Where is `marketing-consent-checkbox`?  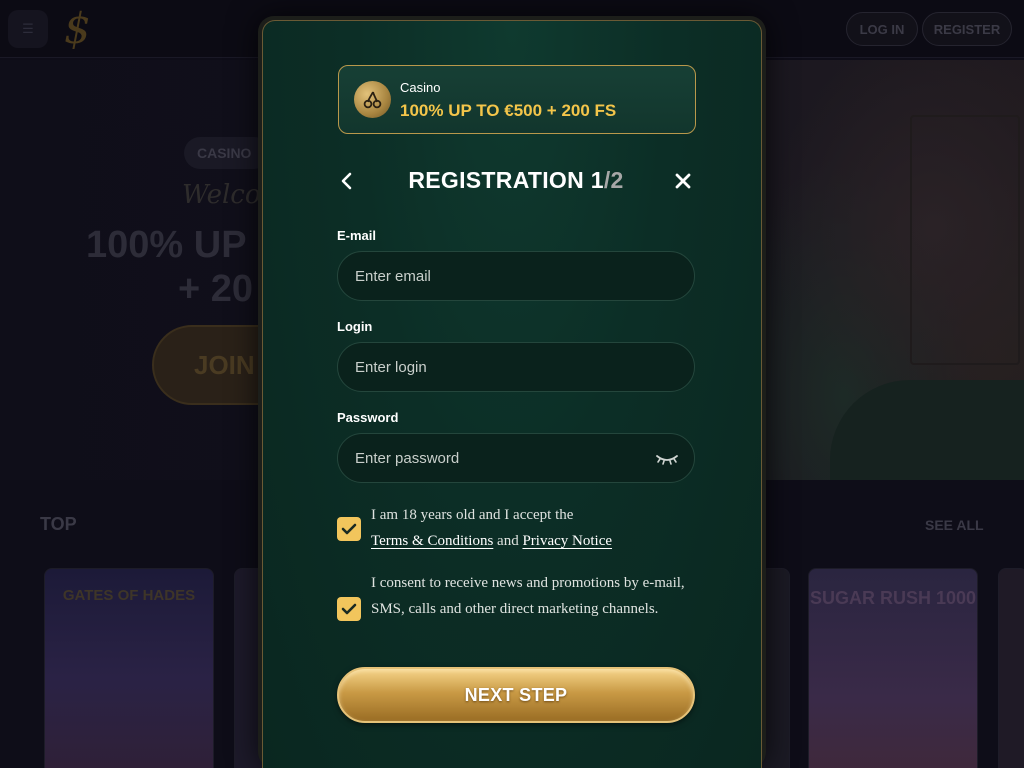 marketing-consent-checkbox is located at coordinates (349, 609).